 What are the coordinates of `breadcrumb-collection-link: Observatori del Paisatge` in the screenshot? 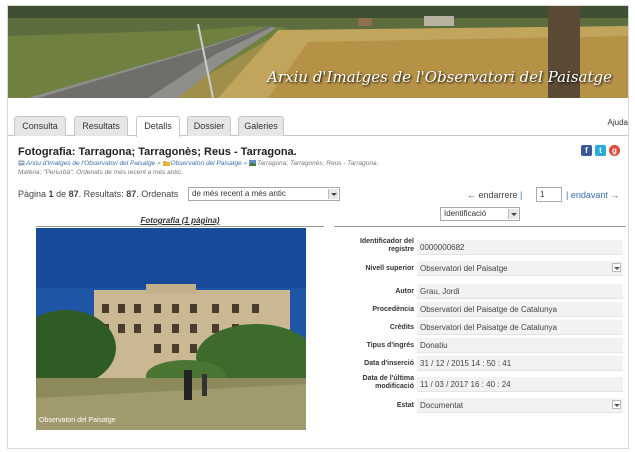 It's located at (206, 163).